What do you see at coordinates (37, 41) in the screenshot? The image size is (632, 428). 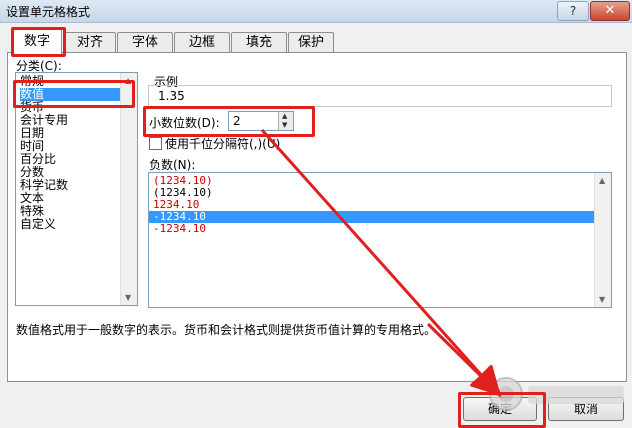 I see `tab-number: 数字` at bounding box center [37, 41].